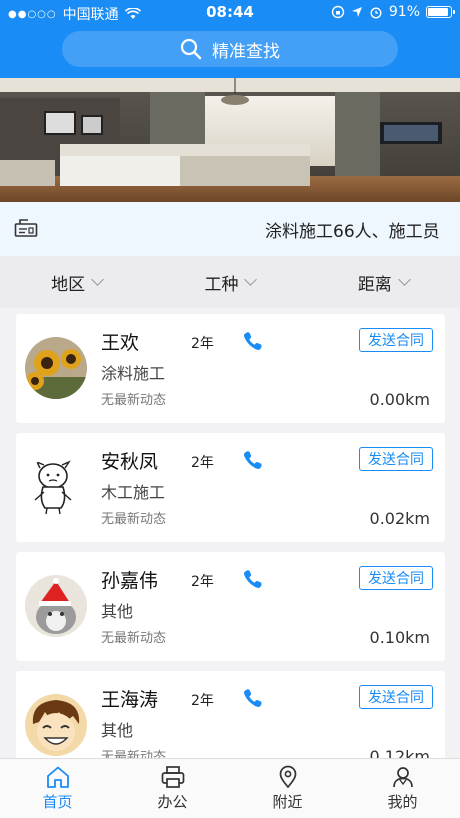  I want to click on tab-mine: 我的, so click(402, 788).